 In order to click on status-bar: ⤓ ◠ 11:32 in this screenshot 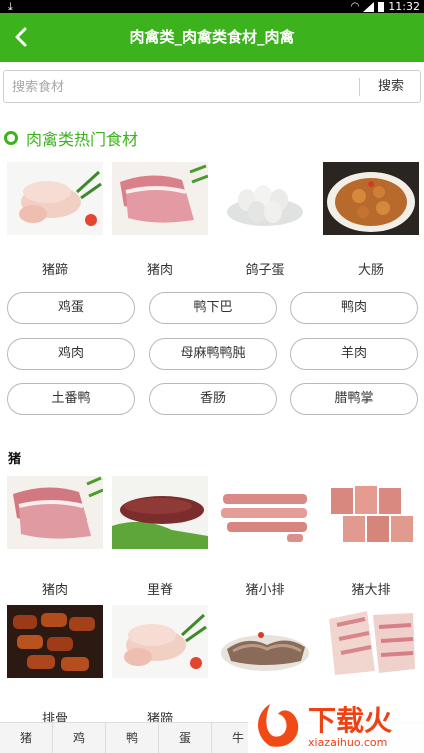, I will do `click(212, 6)`.